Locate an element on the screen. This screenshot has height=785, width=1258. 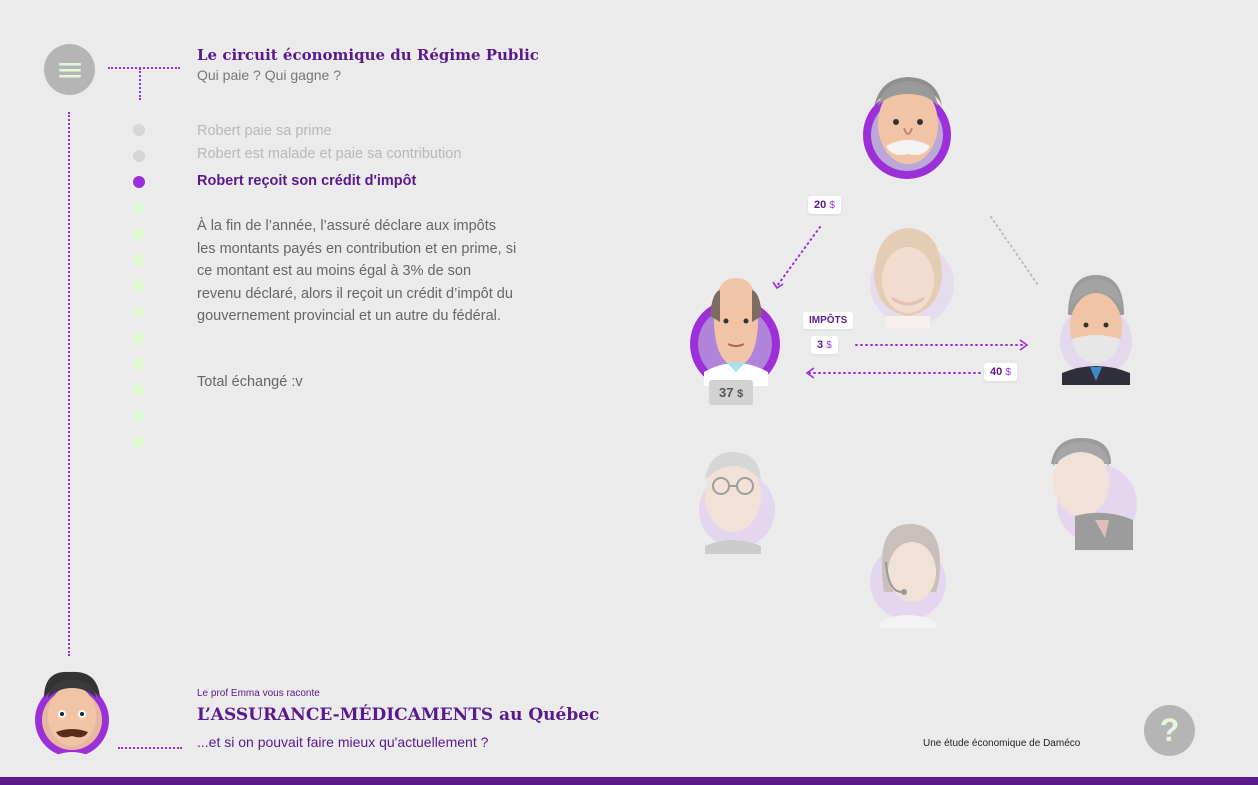
question-icon: ? is located at coordinates (1169, 730).